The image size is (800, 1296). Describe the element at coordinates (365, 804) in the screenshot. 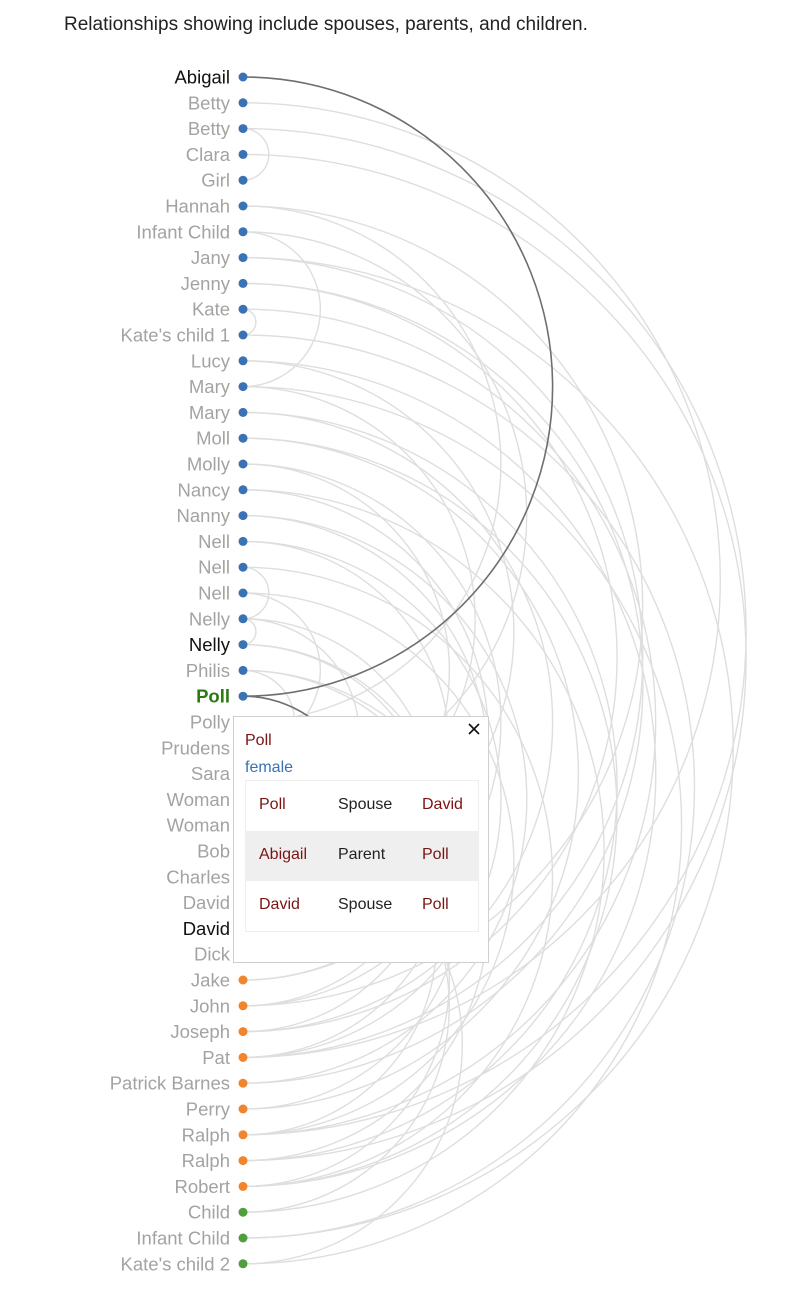

I see `relation-type: Spouse` at that location.